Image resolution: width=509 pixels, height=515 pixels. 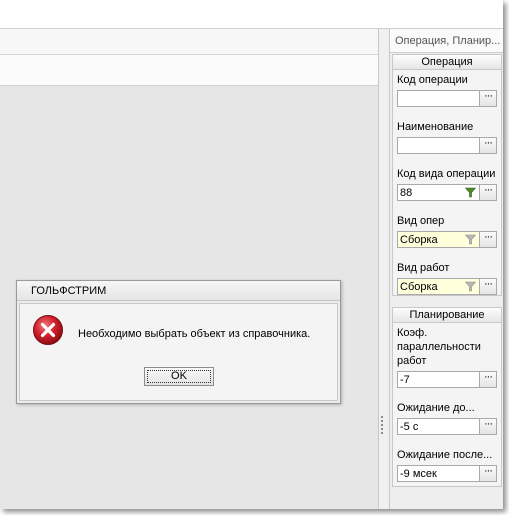 I want to click on splitter-handle, so click(x=382, y=425).